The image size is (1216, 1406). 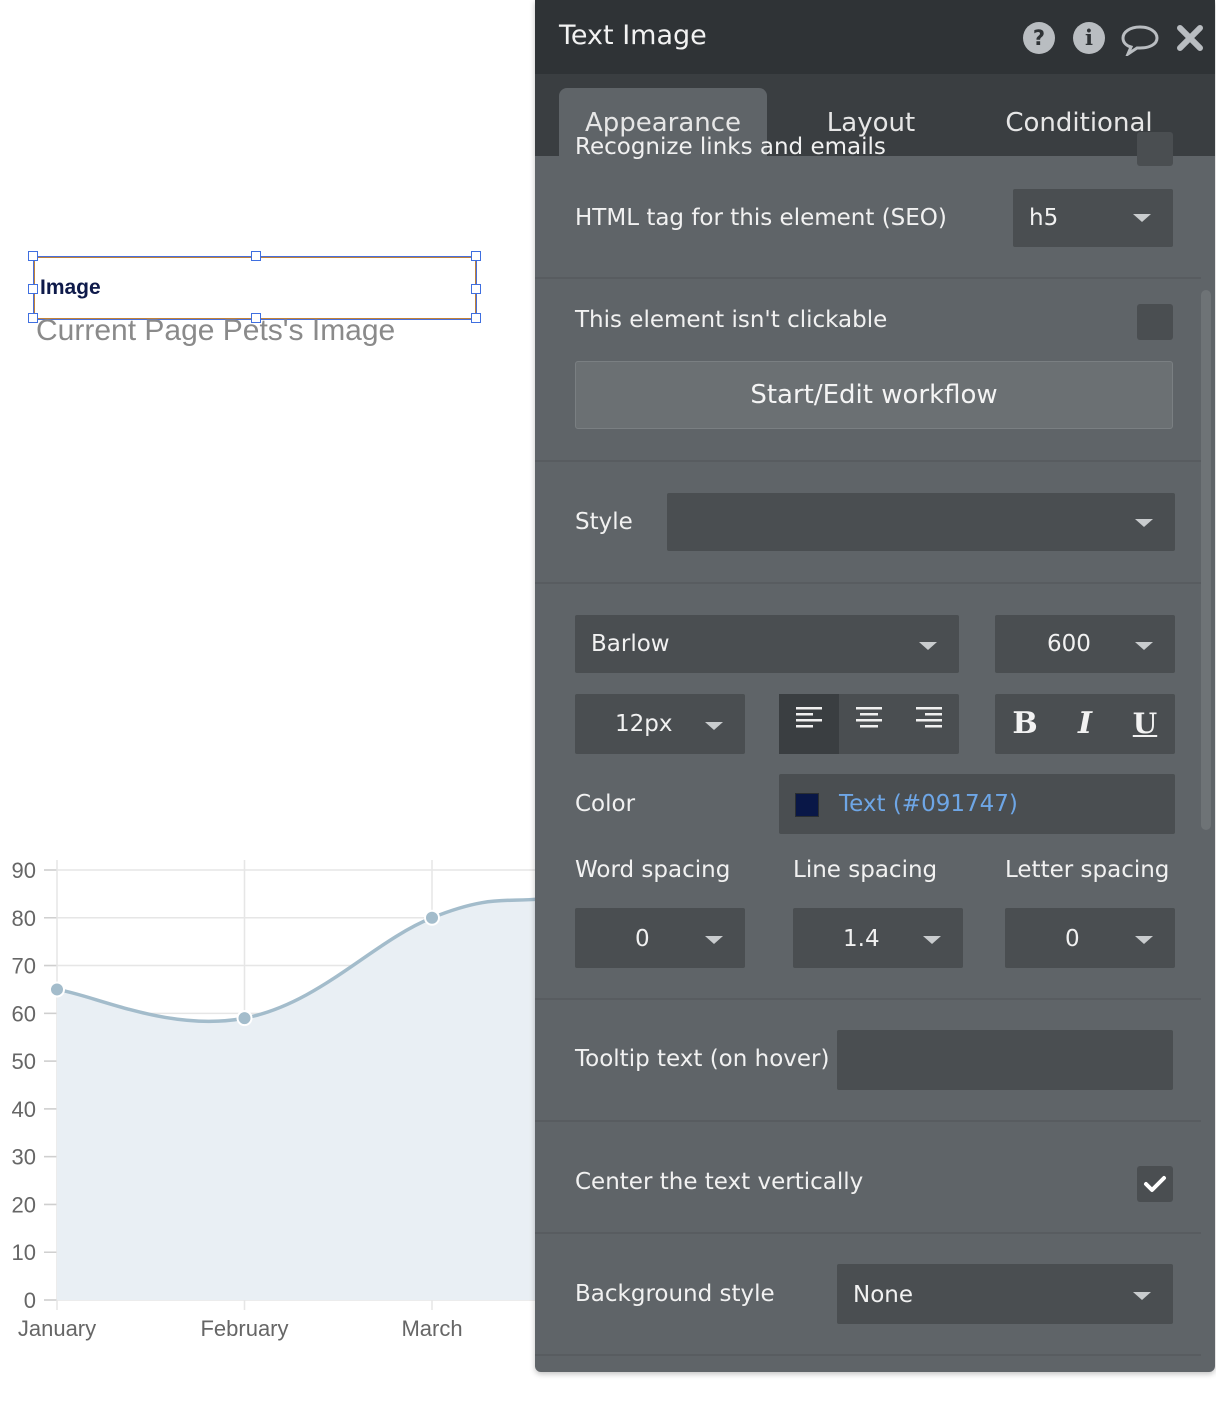 I want to click on style-dropdown, so click(x=921, y=522).